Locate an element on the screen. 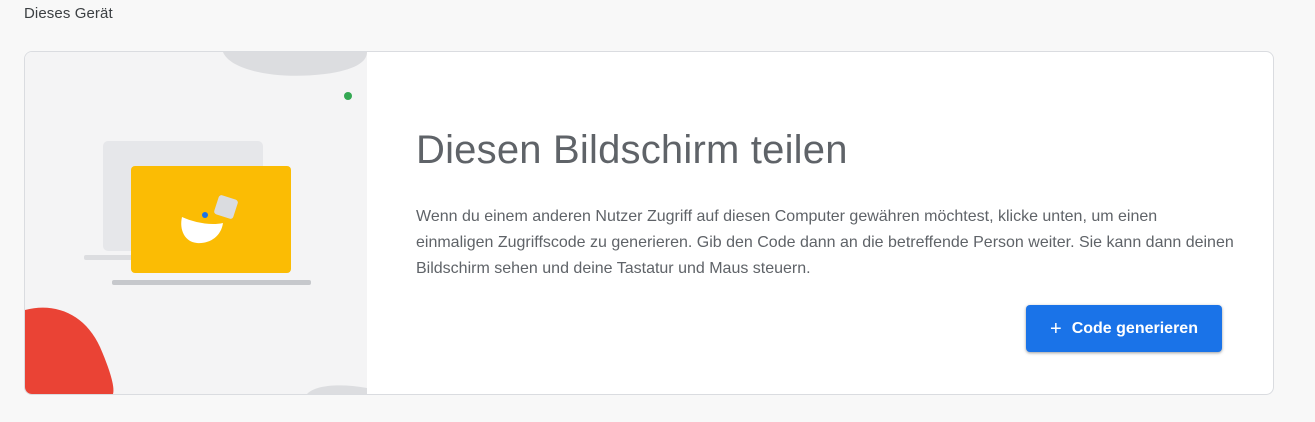 This screenshot has width=1315, height=422. plus-icon: + is located at coordinates (1056, 328).